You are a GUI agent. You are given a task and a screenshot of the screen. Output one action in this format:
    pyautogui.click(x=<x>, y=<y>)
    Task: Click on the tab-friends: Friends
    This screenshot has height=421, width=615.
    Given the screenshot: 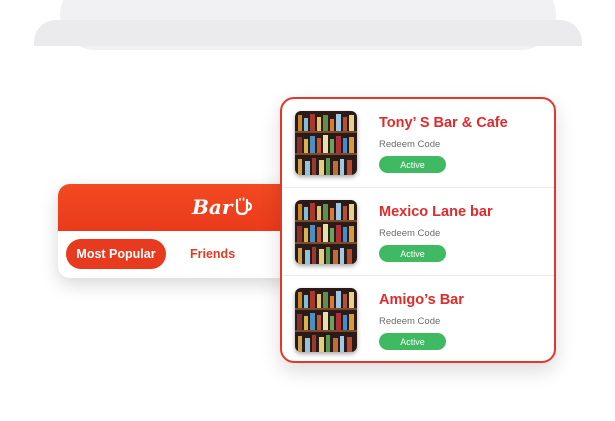 What is the action you would take?
    pyautogui.click(x=212, y=254)
    